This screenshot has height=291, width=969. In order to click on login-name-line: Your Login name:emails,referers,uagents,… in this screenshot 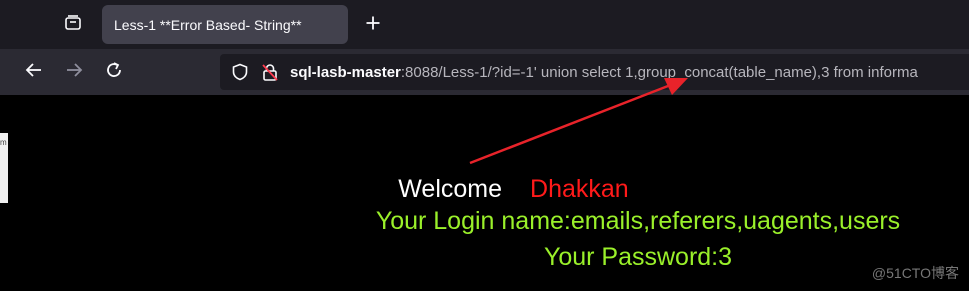, I will do `click(638, 221)`.